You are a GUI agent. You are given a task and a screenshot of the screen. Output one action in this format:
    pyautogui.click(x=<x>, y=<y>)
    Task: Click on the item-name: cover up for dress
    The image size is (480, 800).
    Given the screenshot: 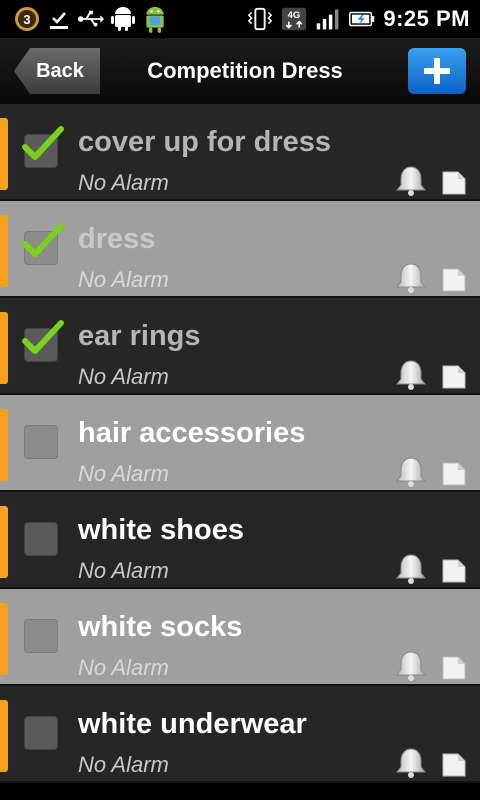 What is the action you would take?
    pyautogui.click(x=205, y=142)
    